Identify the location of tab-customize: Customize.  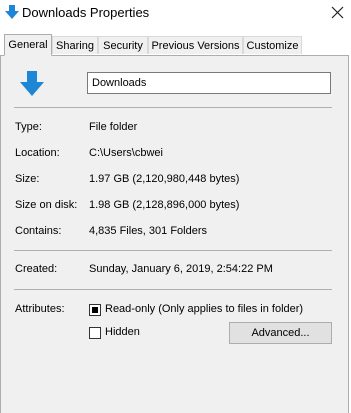
(272, 45).